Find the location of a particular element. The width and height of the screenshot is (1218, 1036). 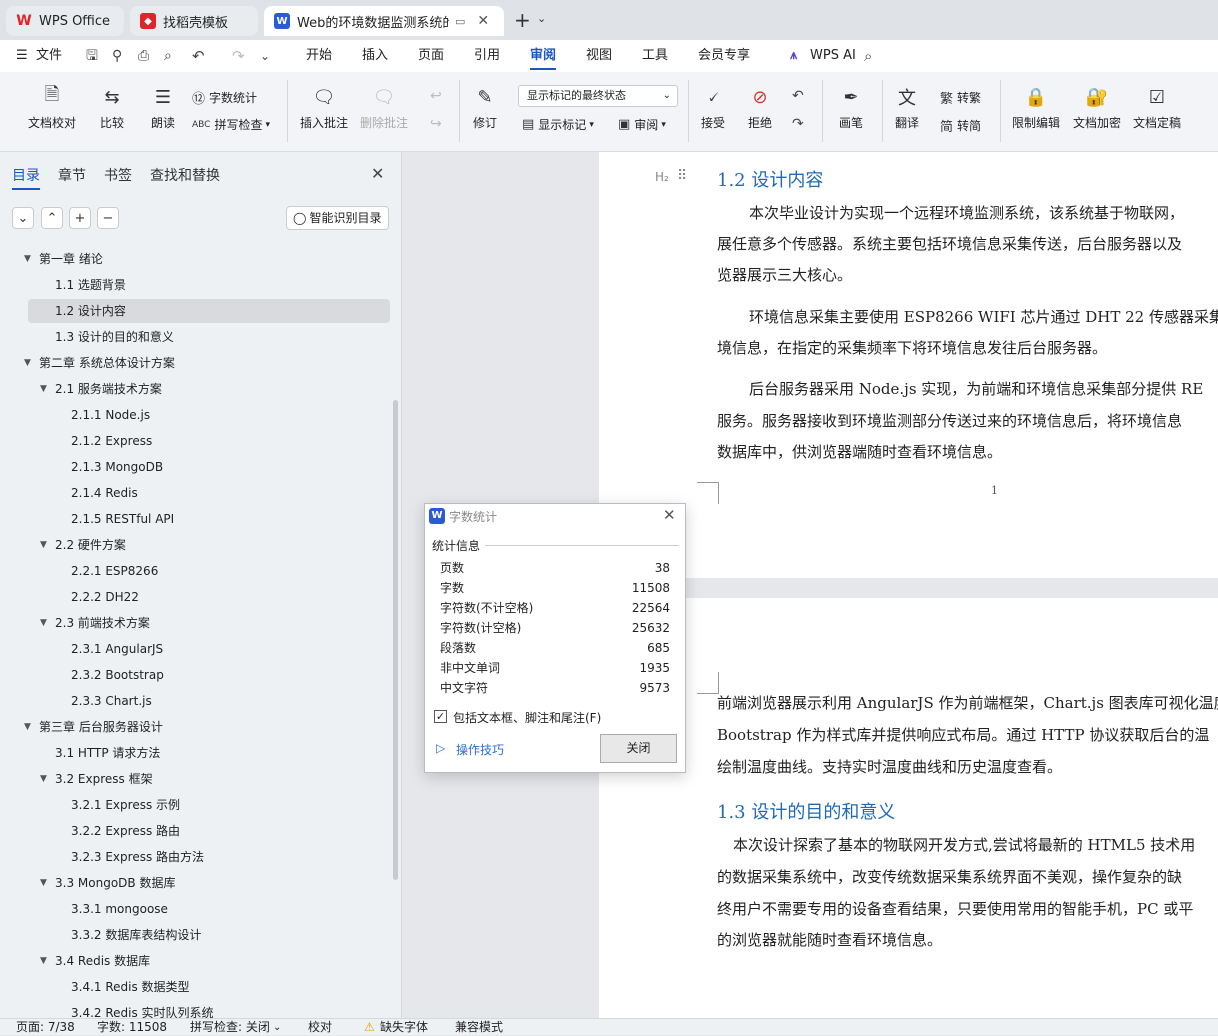

toc-item: 2.3.1 AngularJS is located at coordinates (95, 649).